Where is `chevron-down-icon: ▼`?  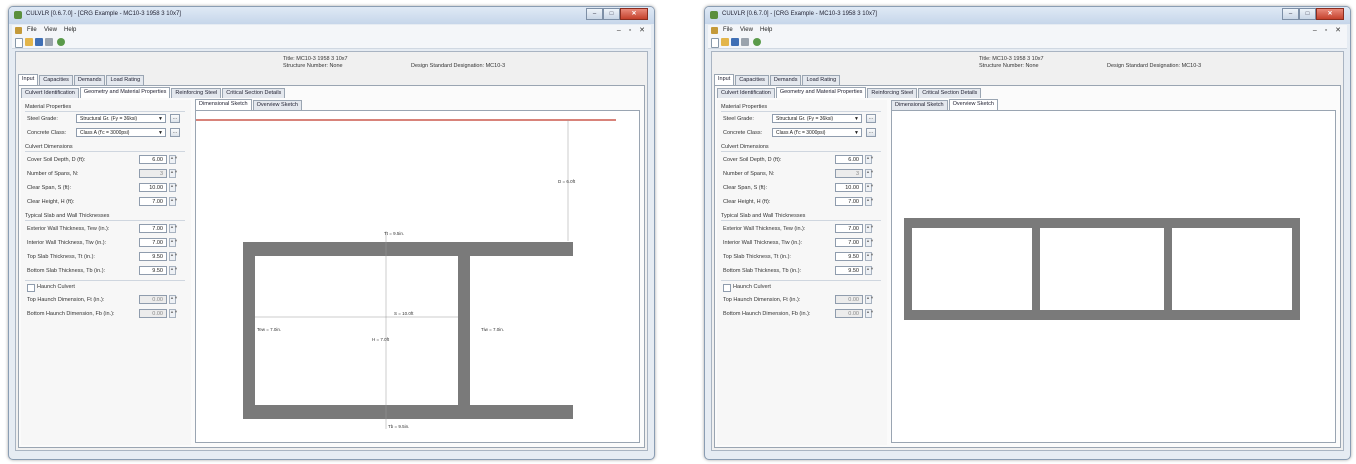 chevron-down-icon: ▼ is located at coordinates (160, 119).